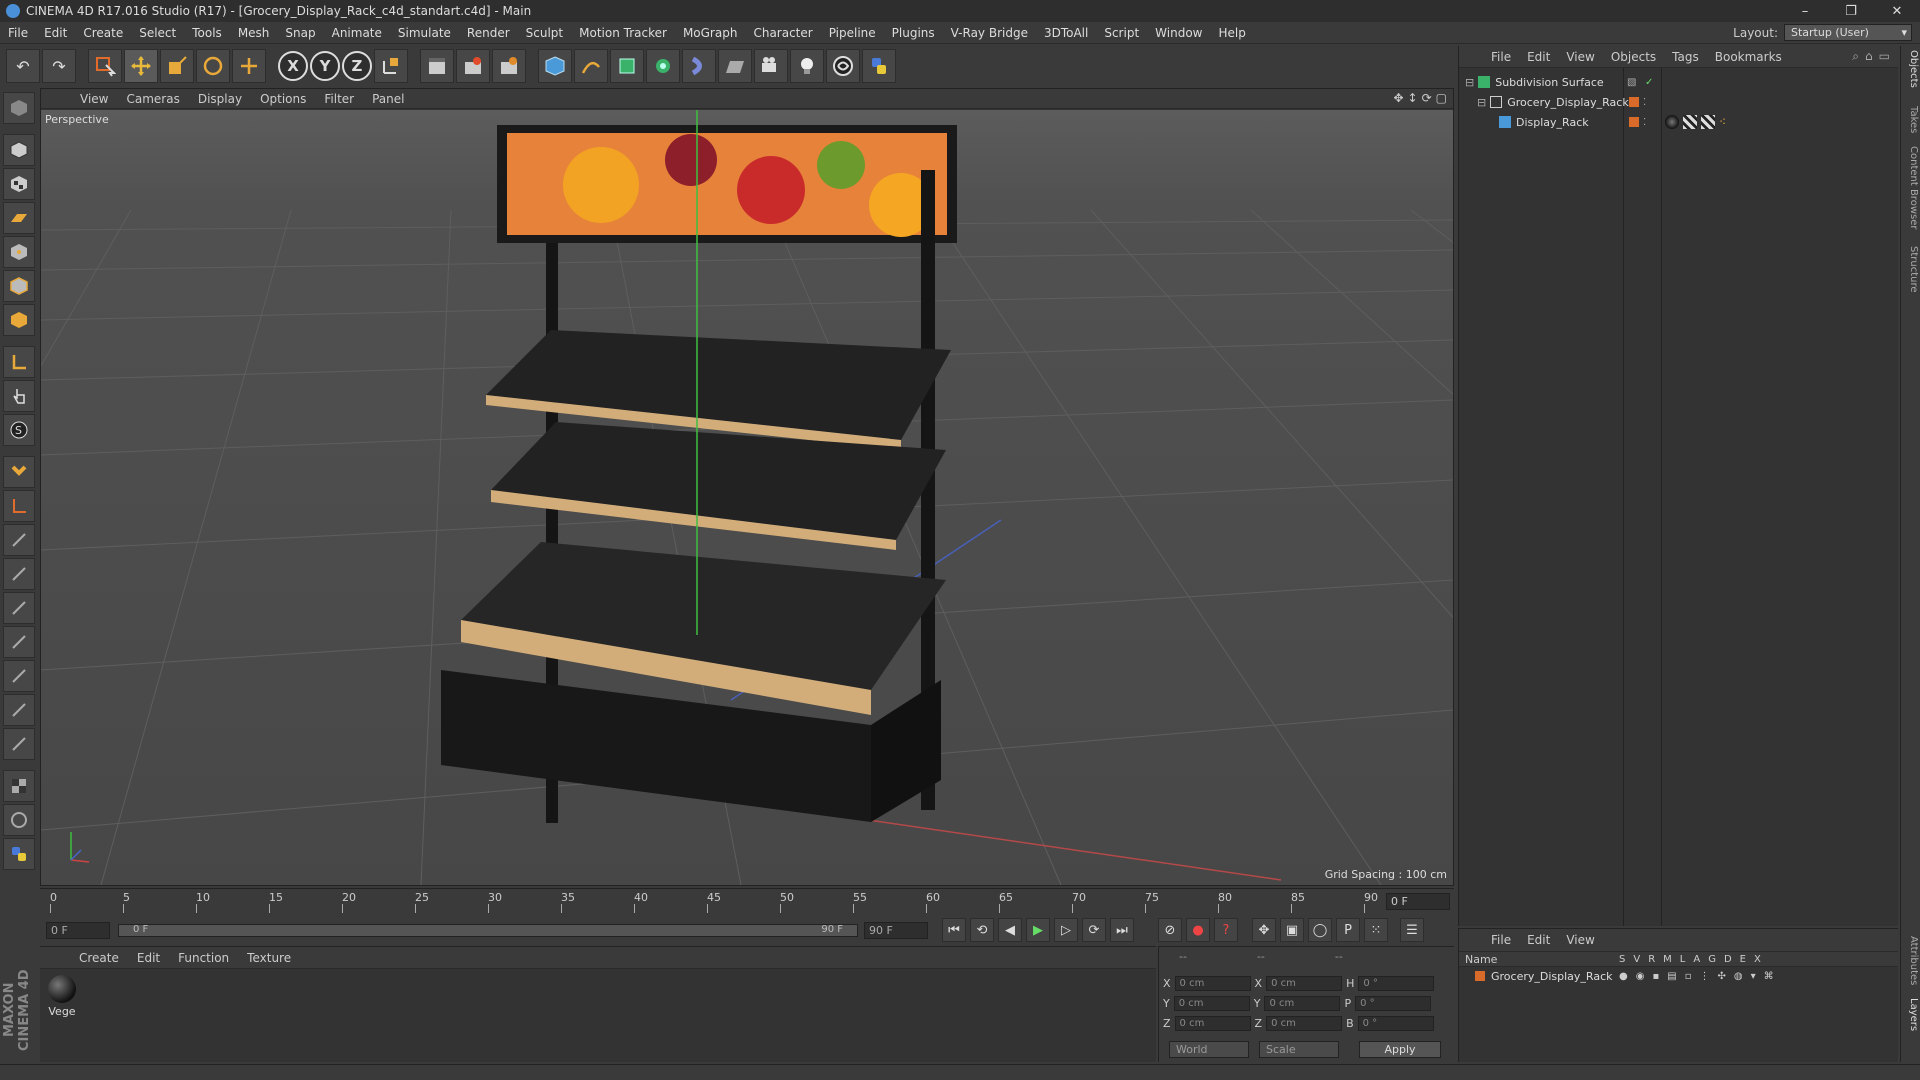  I want to click on generator-icon: ✣, so click(1721, 976).